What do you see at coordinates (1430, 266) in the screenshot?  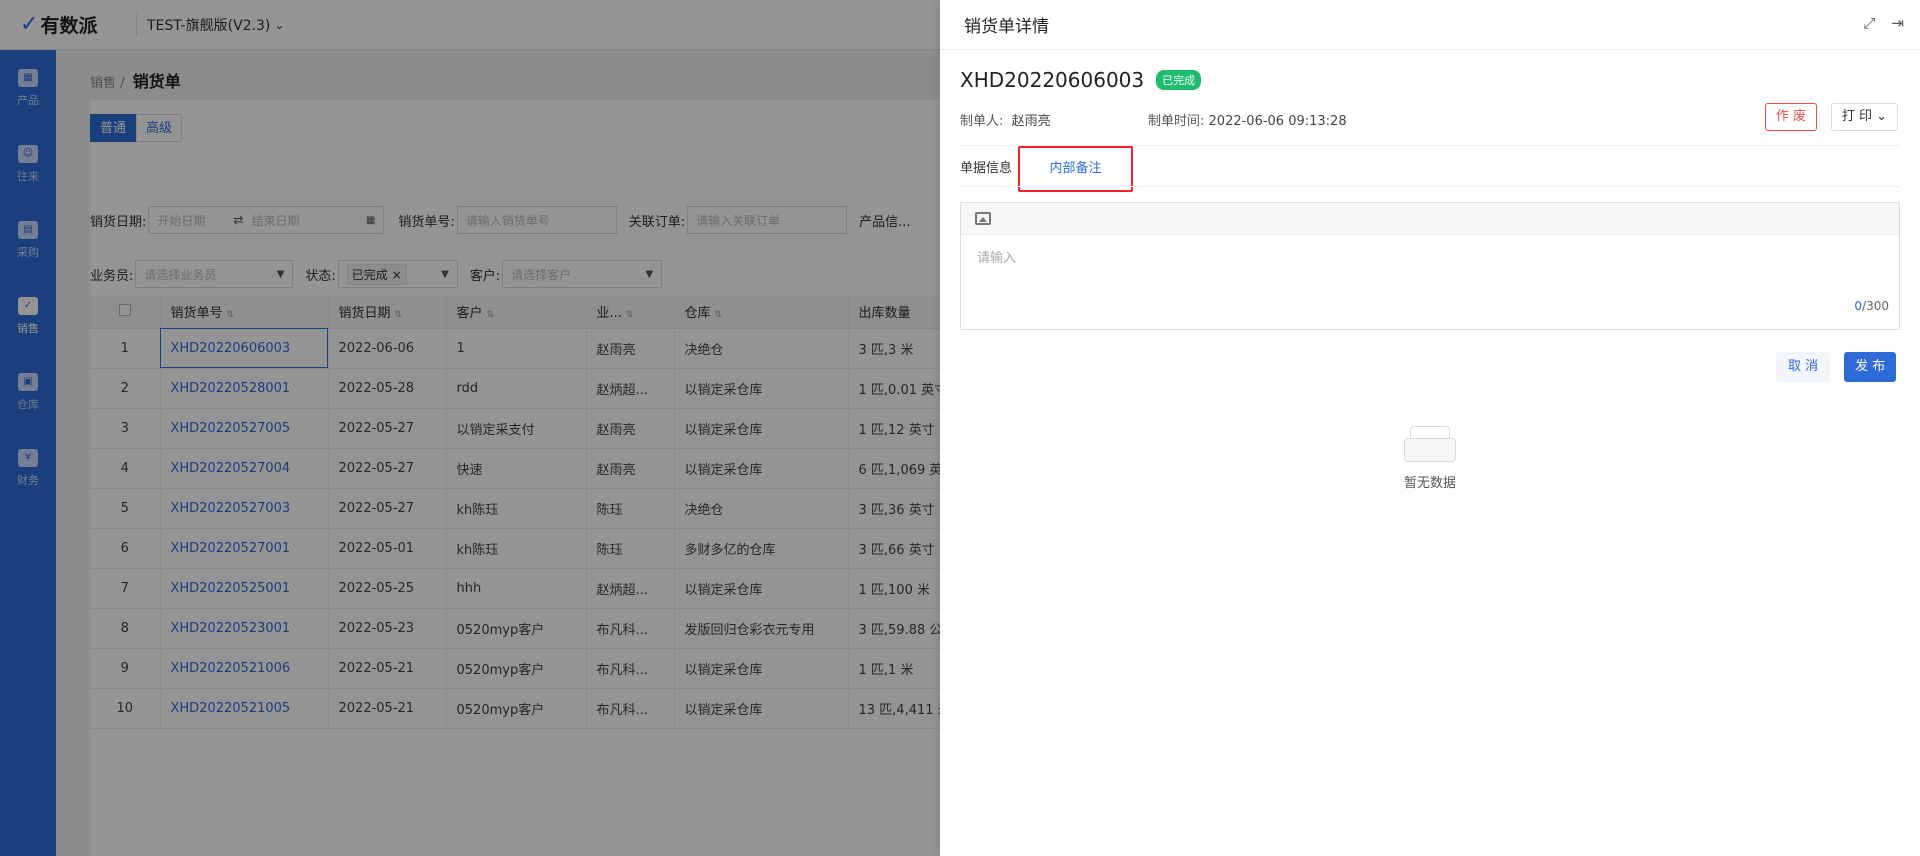 I see `note-editor: 请输入 0/300` at bounding box center [1430, 266].